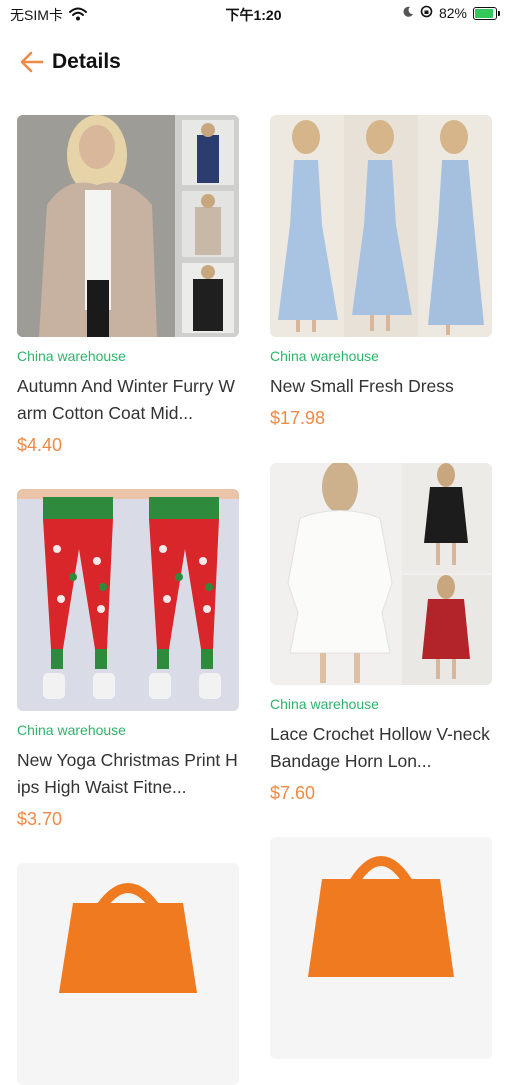  I want to click on product-price: $3.70, so click(40, 819).